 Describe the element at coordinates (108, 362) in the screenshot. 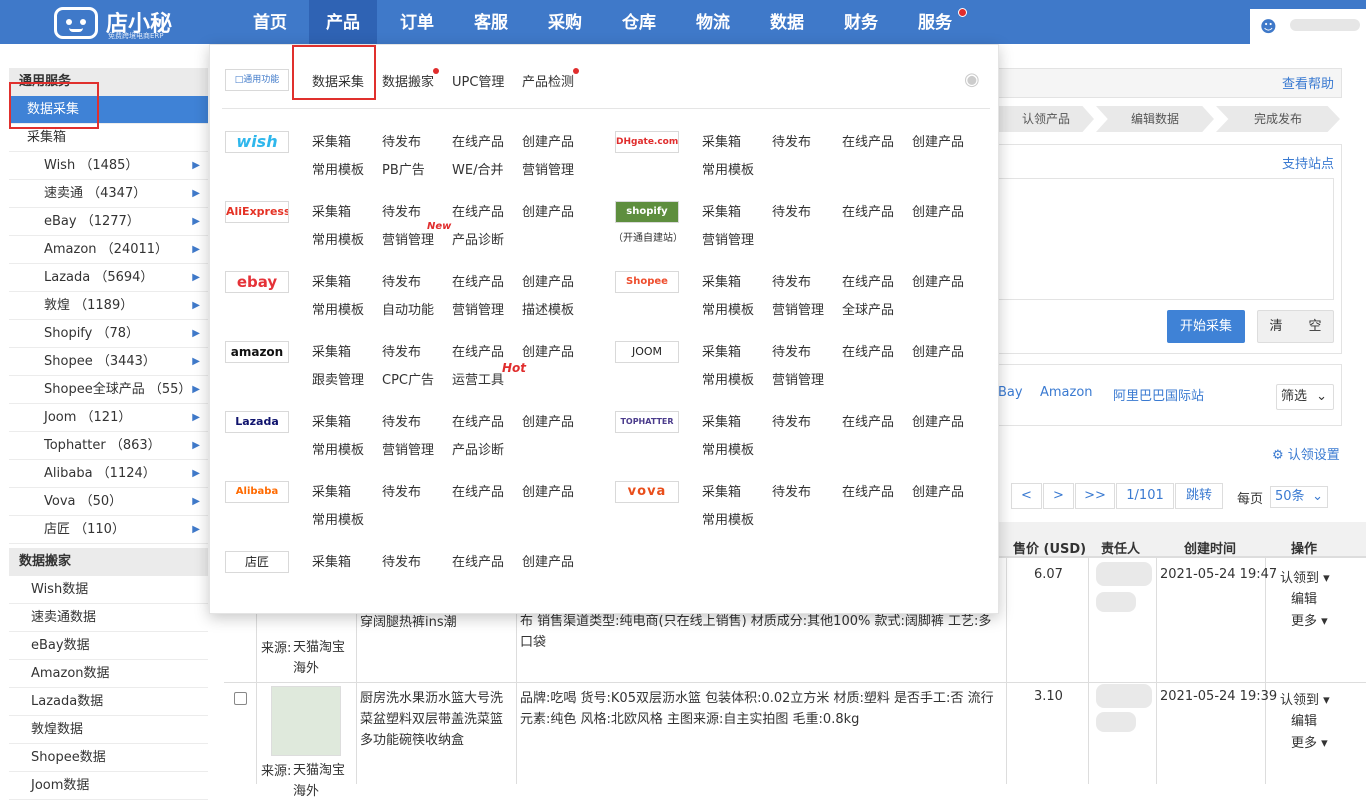

I see `sidebar-item-platform: Shopee （3443） ▶` at that location.